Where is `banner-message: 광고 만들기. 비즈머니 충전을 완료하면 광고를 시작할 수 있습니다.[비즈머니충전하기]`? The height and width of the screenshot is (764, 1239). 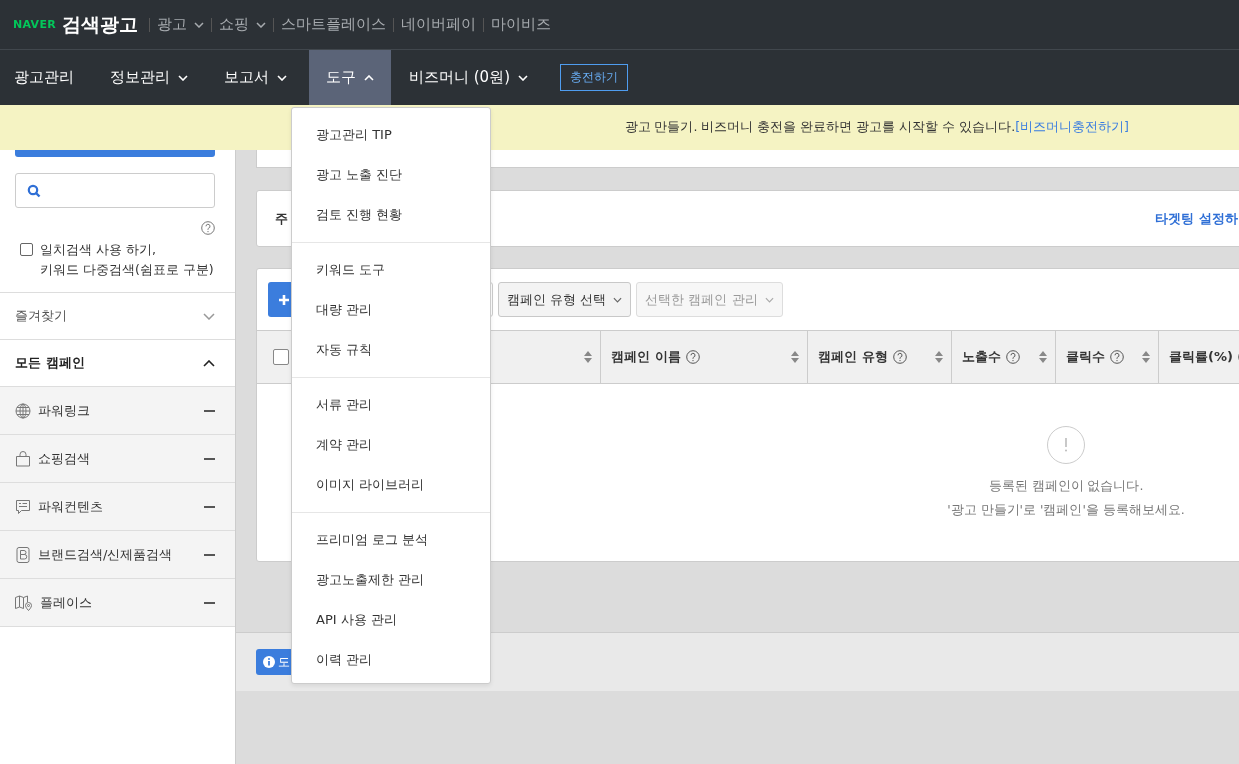
banner-message: 광고 만들기. 비즈머니 충전을 완료하면 광고를 시작할 수 있습니다.[비즈머니충전하기] is located at coordinates (876, 127).